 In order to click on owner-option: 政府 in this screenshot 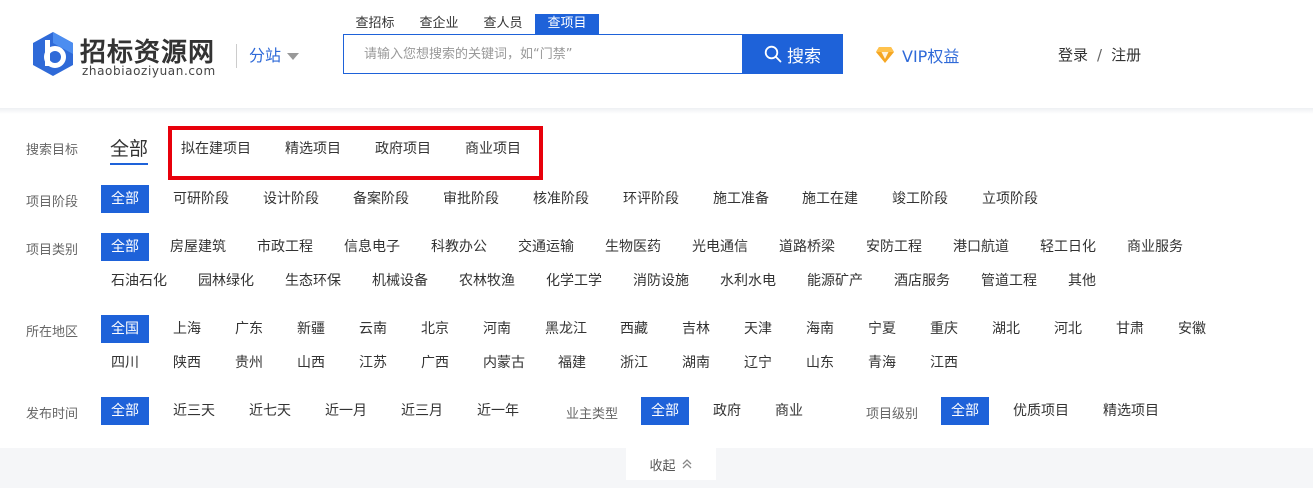, I will do `click(727, 411)`.